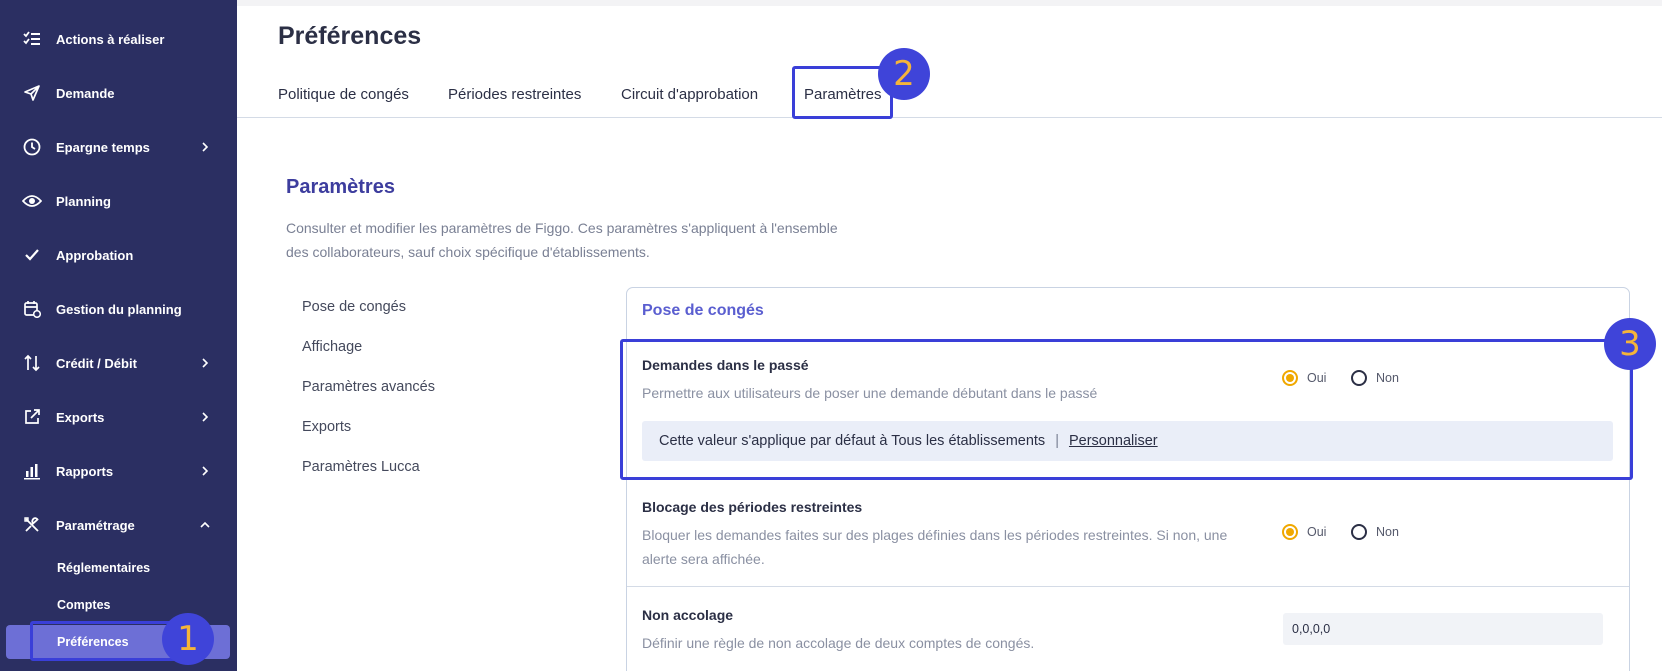  What do you see at coordinates (689, 94) in the screenshot?
I see `tab-circuit-approbation: Circuit d'approbation` at bounding box center [689, 94].